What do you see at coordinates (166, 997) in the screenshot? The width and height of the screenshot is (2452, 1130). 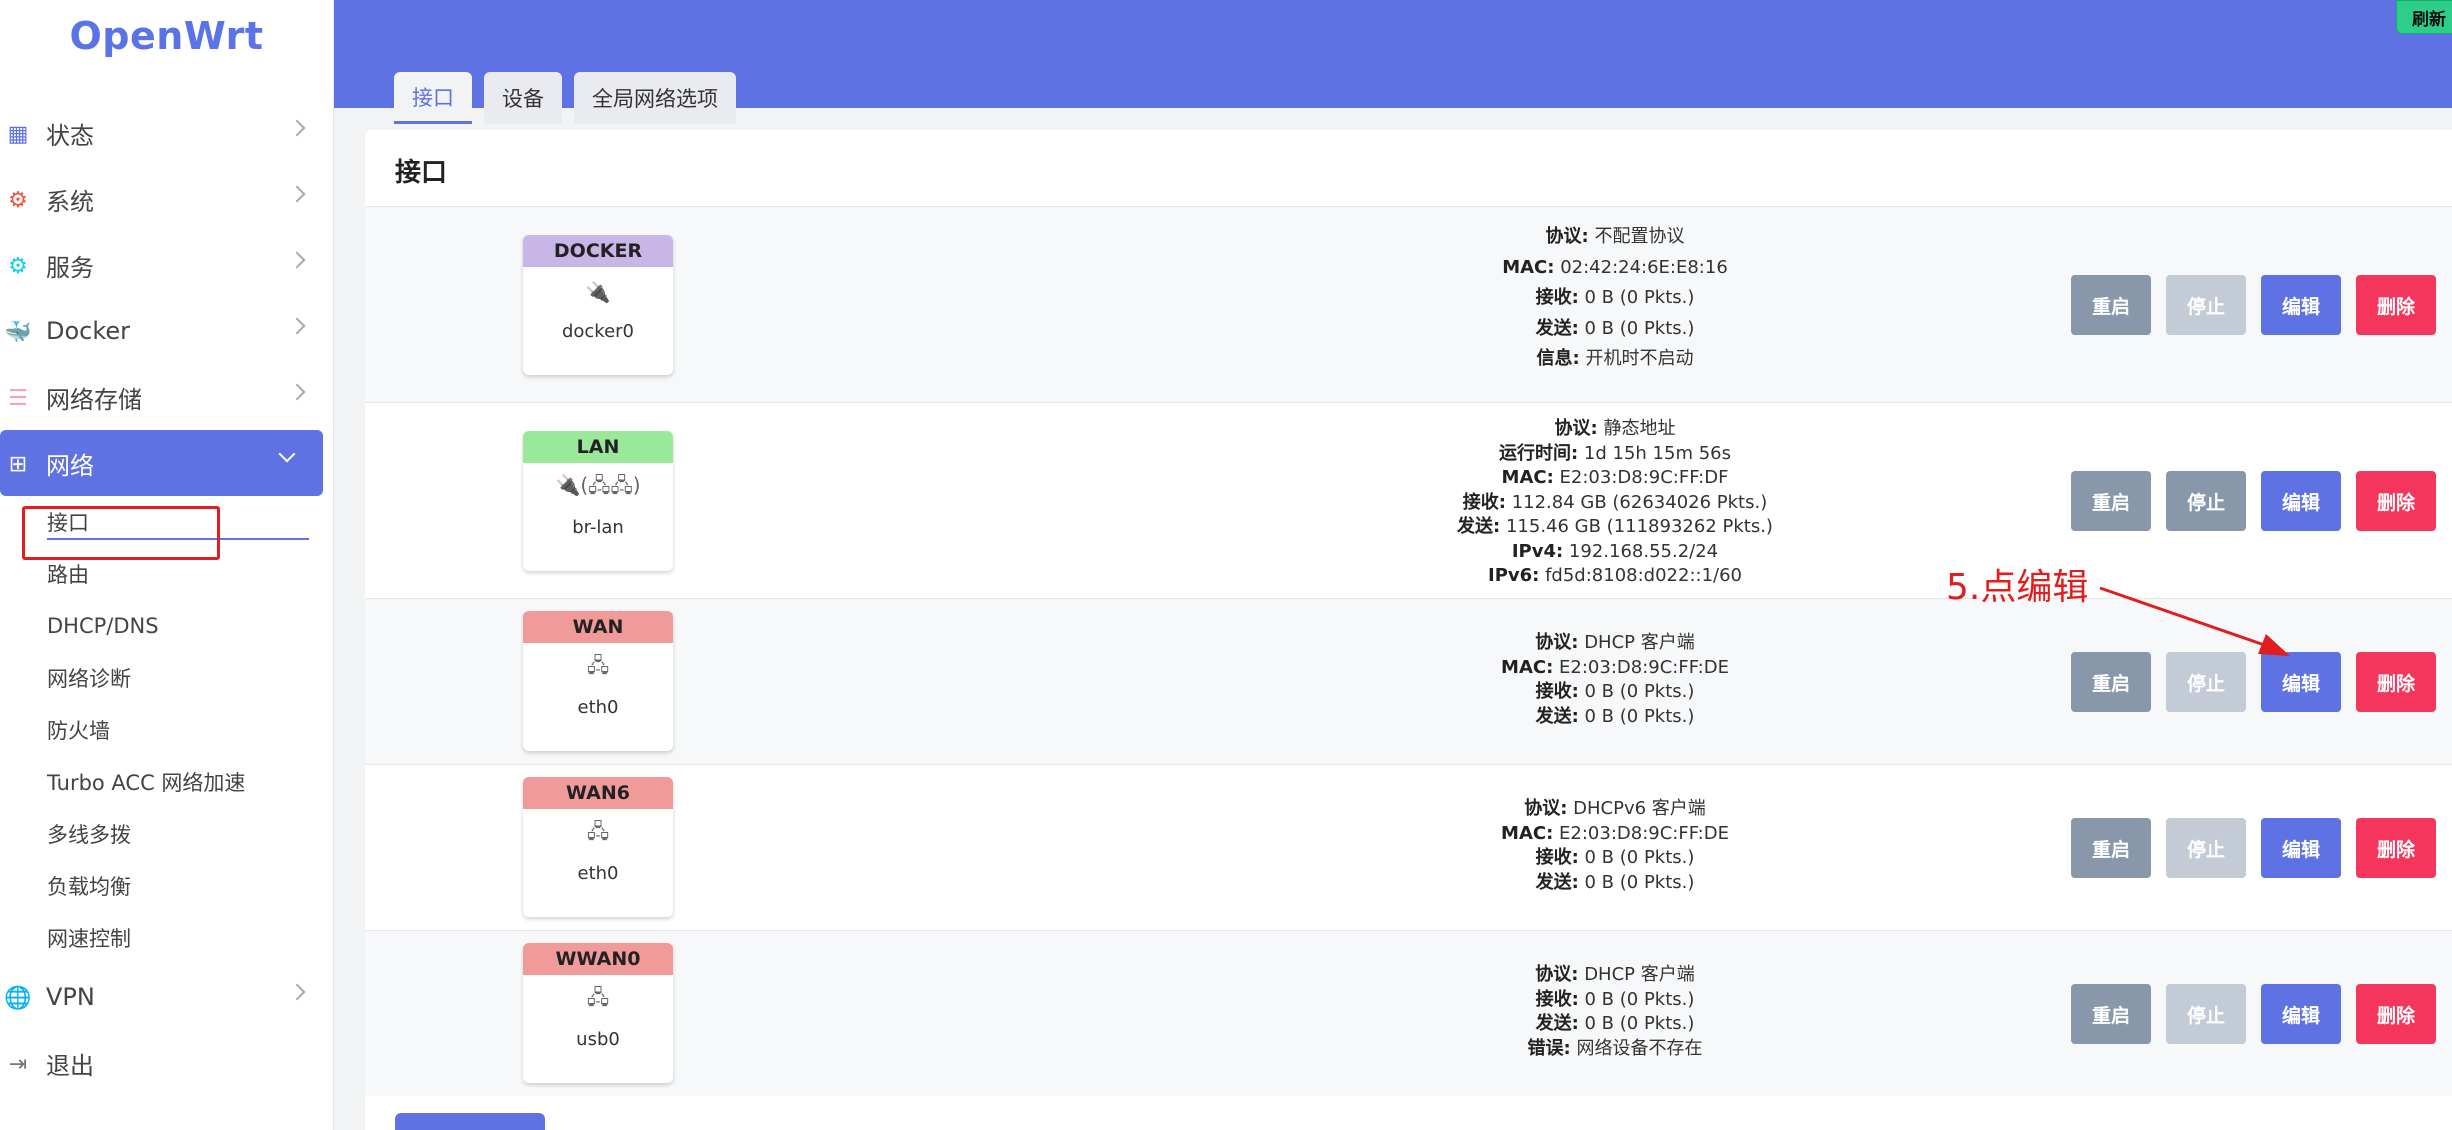 I see `sidebar-item-vpn: 🌐 VPN` at bounding box center [166, 997].